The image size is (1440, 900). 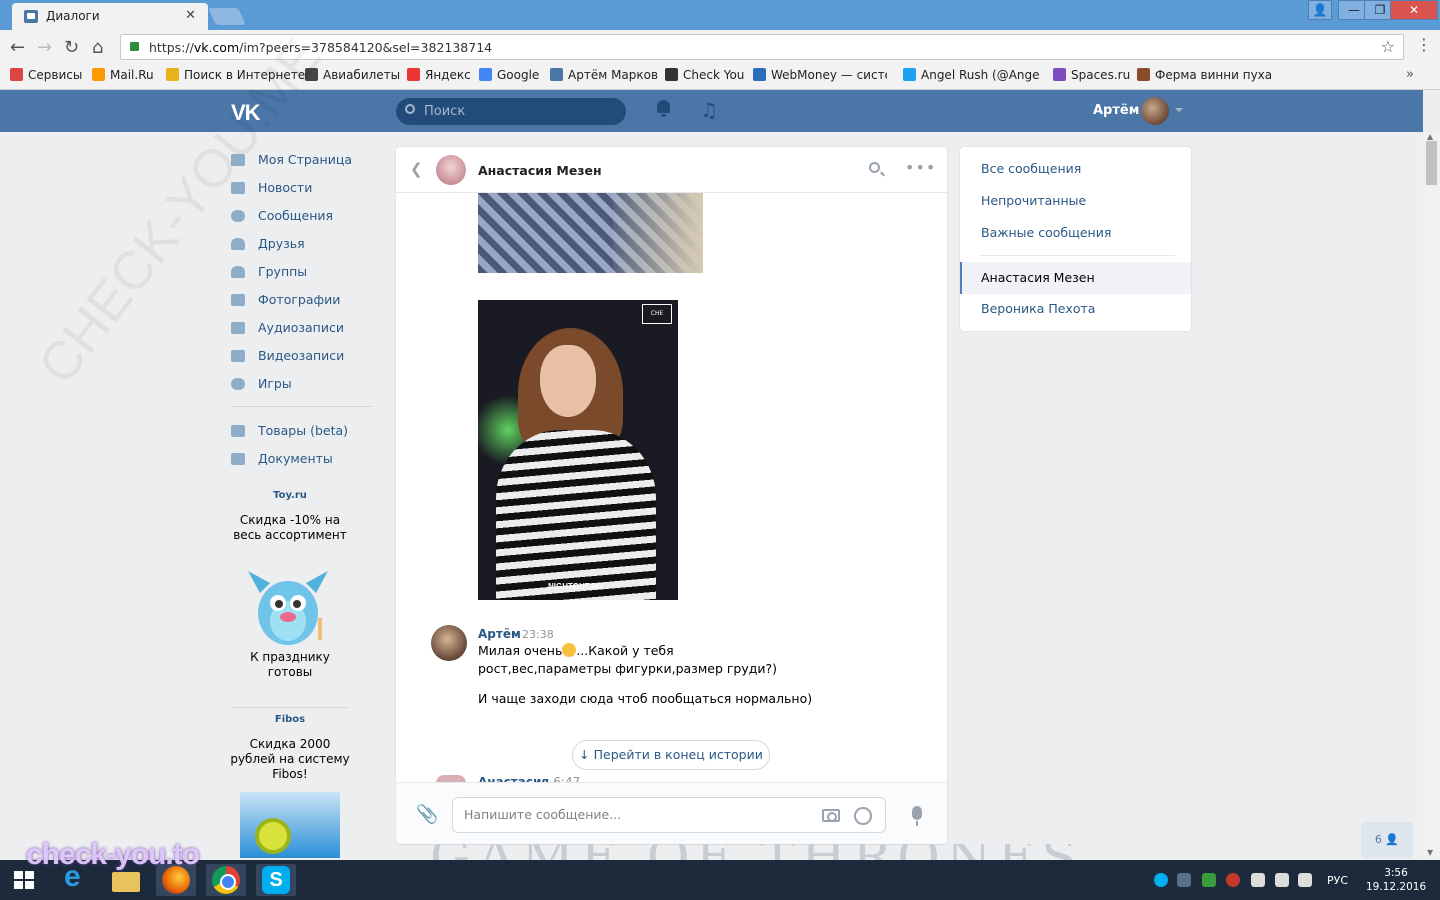 I want to click on tab-dialogs: Диалоги ✕, so click(x=110, y=16).